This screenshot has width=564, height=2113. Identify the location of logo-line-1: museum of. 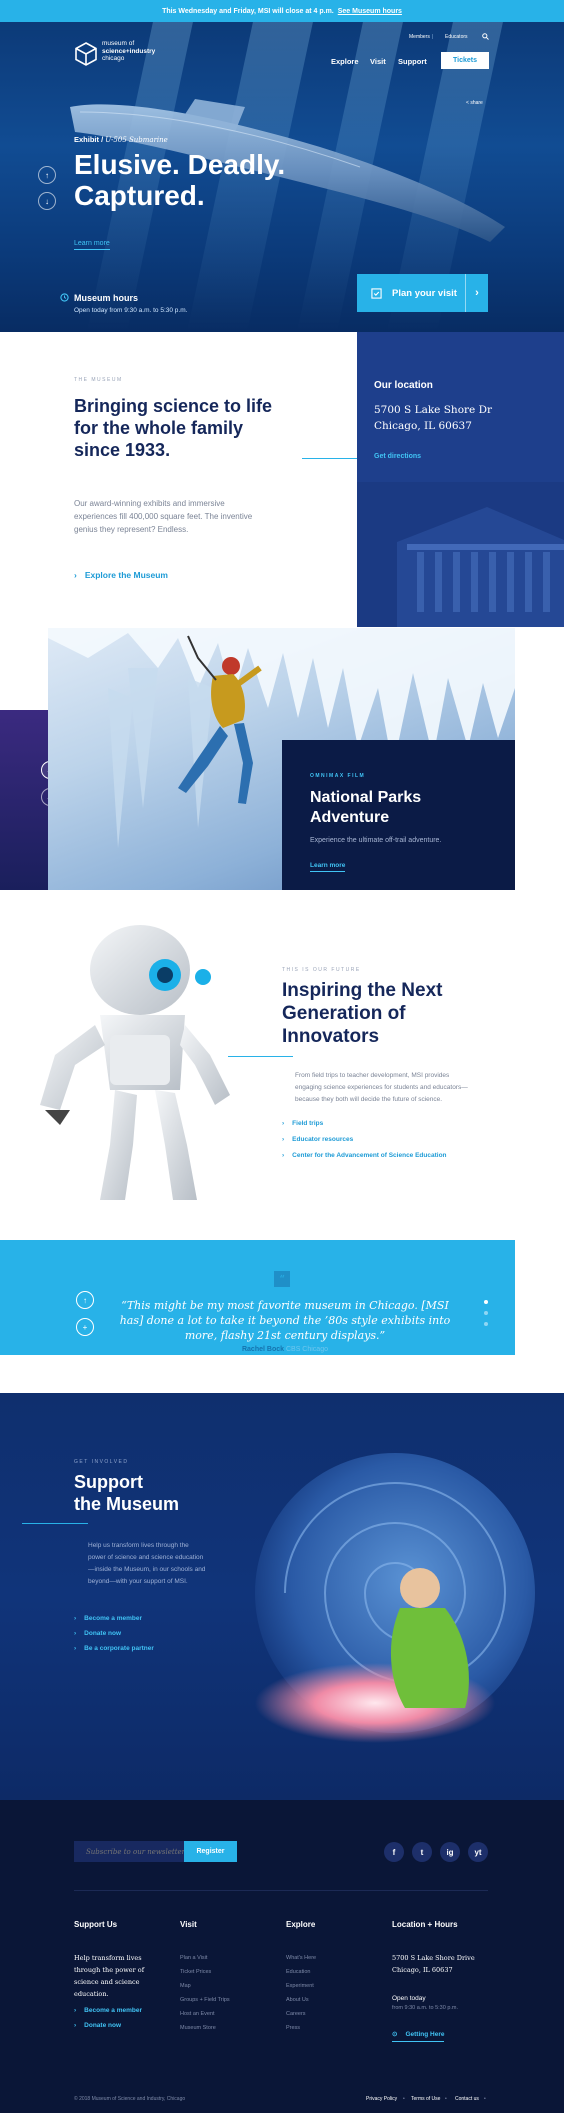
(118, 43).